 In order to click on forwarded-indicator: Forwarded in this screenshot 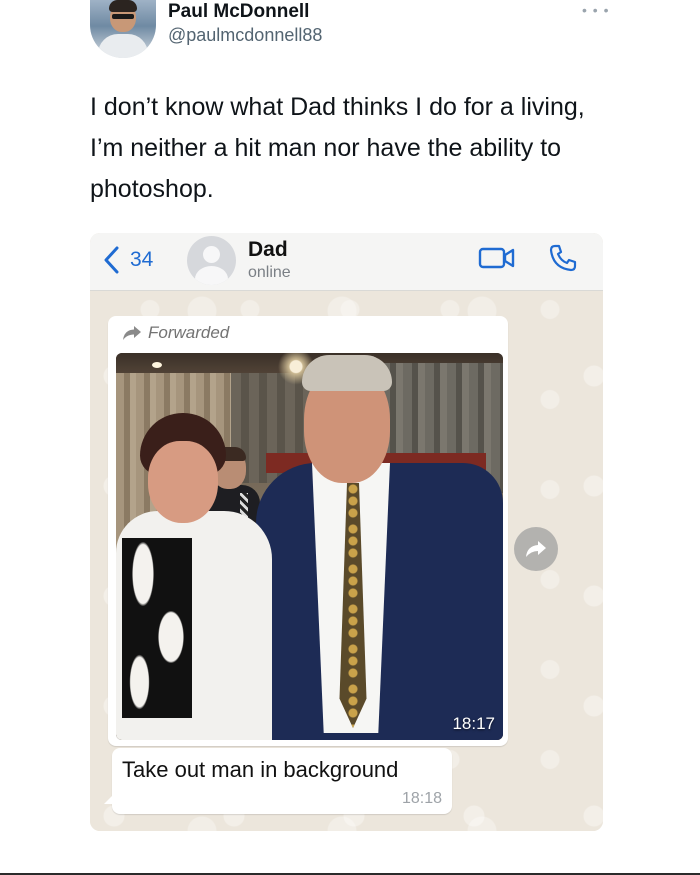, I will do `click(175, 333)`.